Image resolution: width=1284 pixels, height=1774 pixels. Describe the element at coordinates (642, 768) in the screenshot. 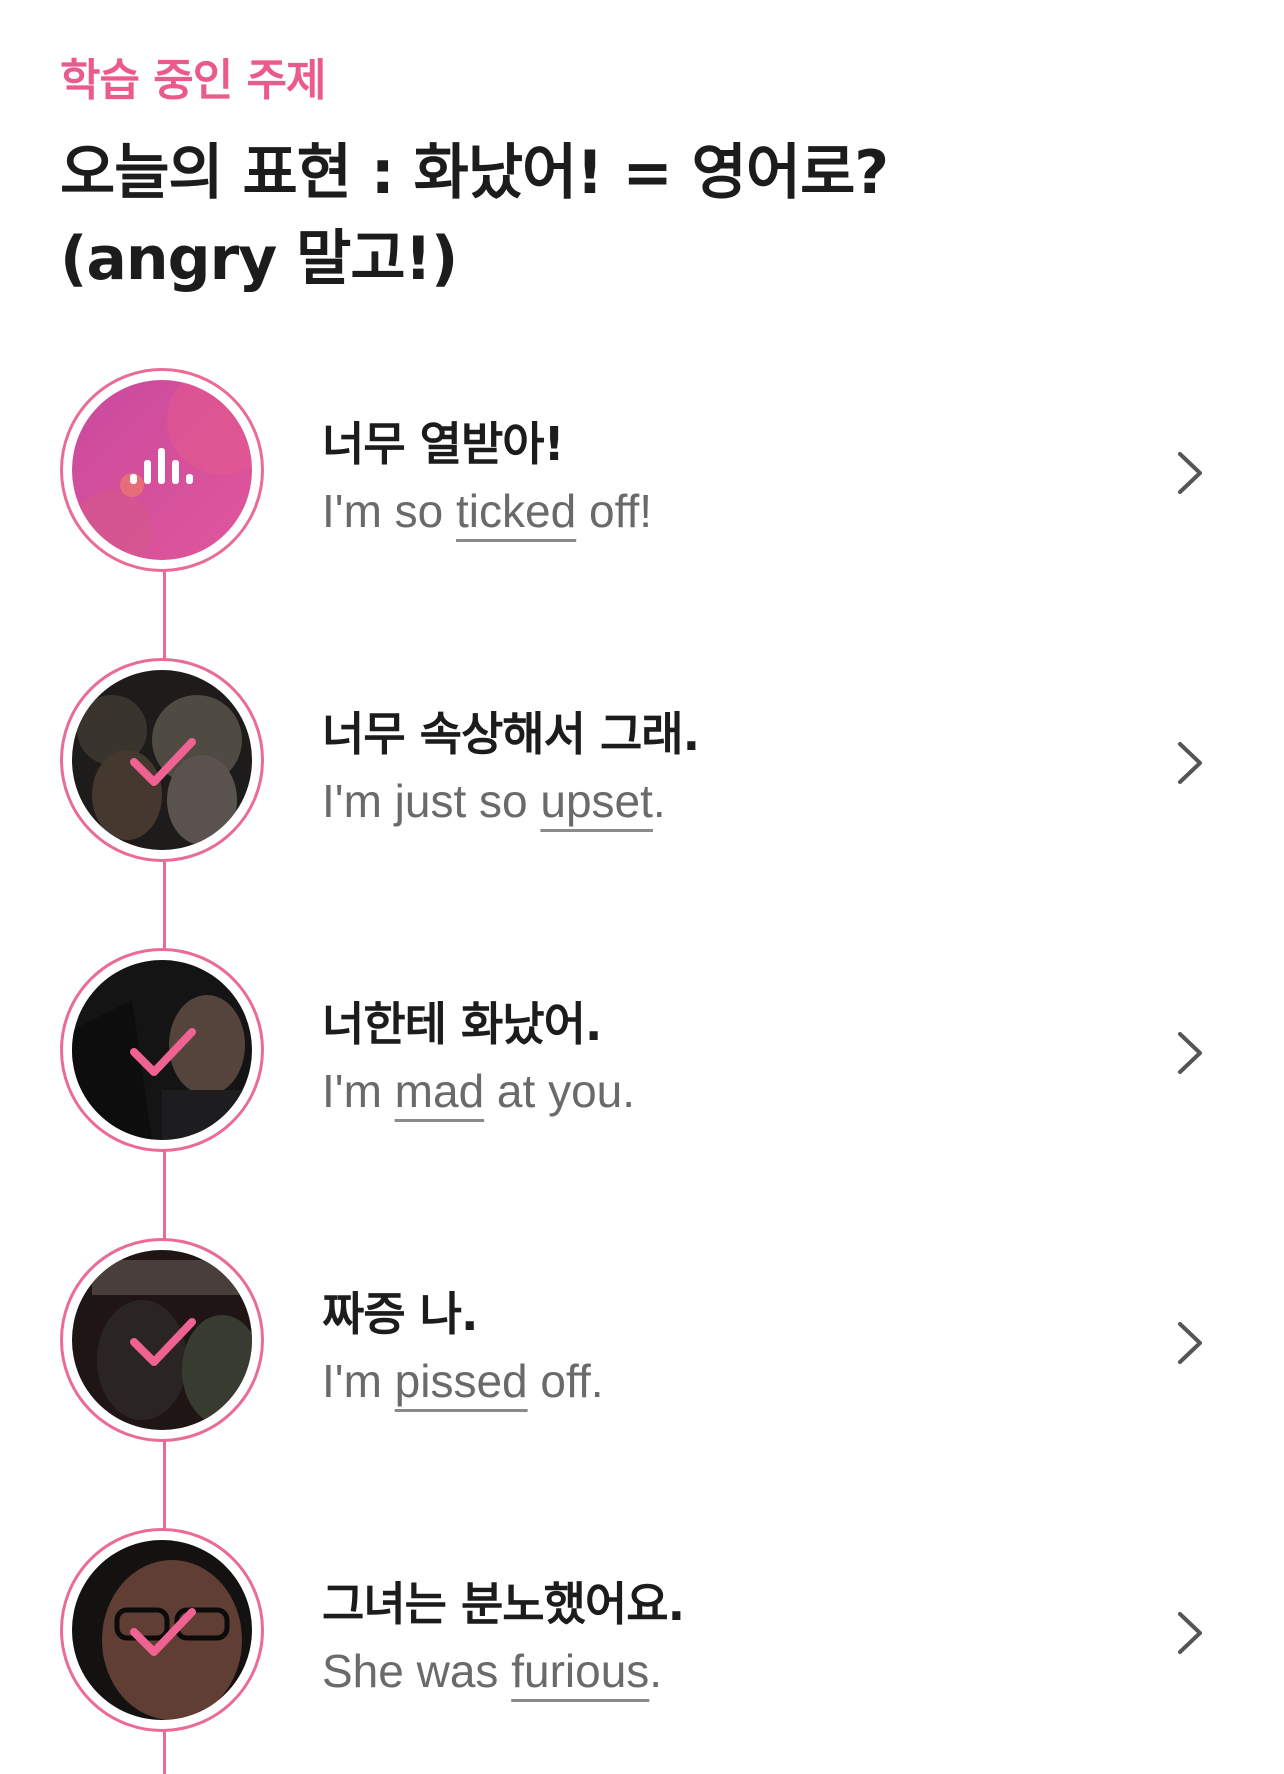

I see `expression-item-2: 너무 속상해서 그래. I'm just so upset.` at that location.